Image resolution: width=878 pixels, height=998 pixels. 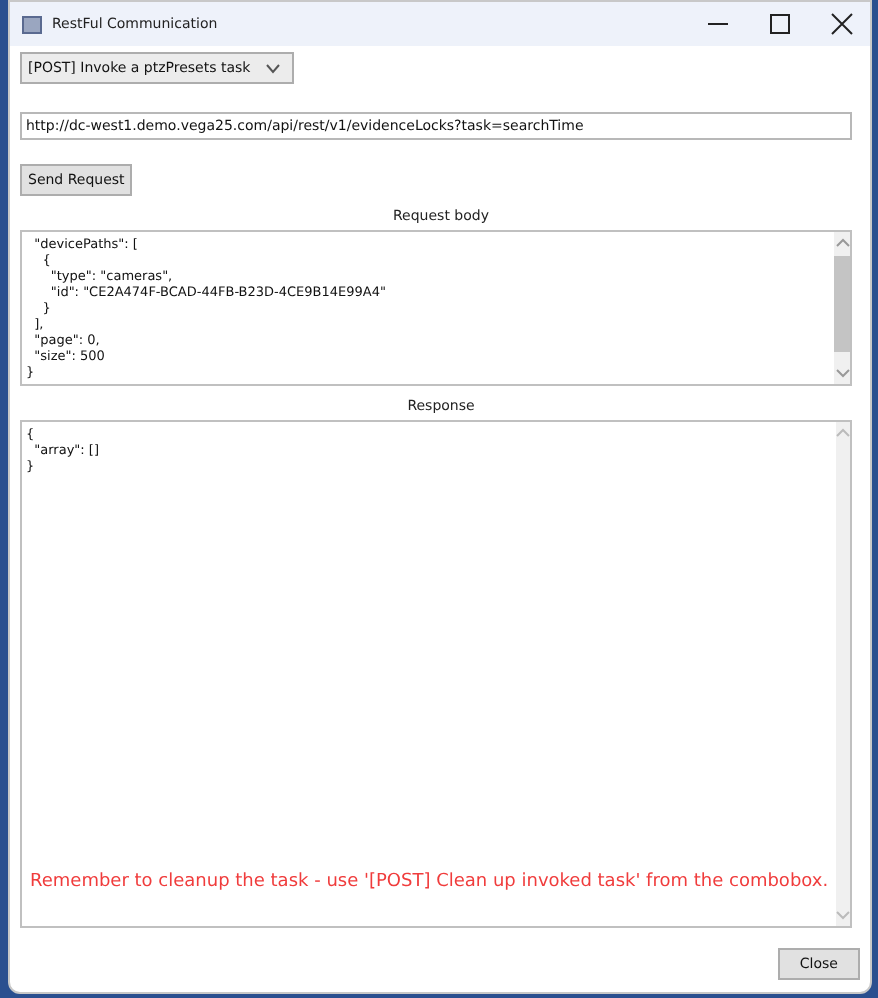 I want to click on cleanup-reminder: Remember to cleanup the task - use '[POST] Clean up invoked task' from the combobox., so click(x=429, y=884).